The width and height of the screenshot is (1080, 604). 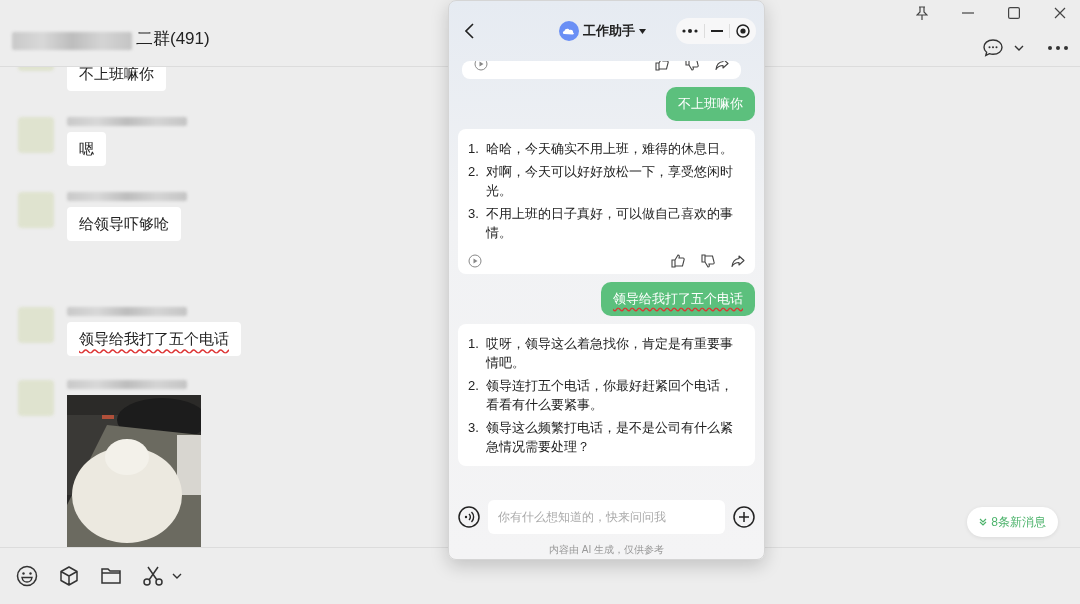 I want to click on reply-item: 1. 哈哈，今天确实不用上班，难得的休息日。, so click(x=601, y=149).